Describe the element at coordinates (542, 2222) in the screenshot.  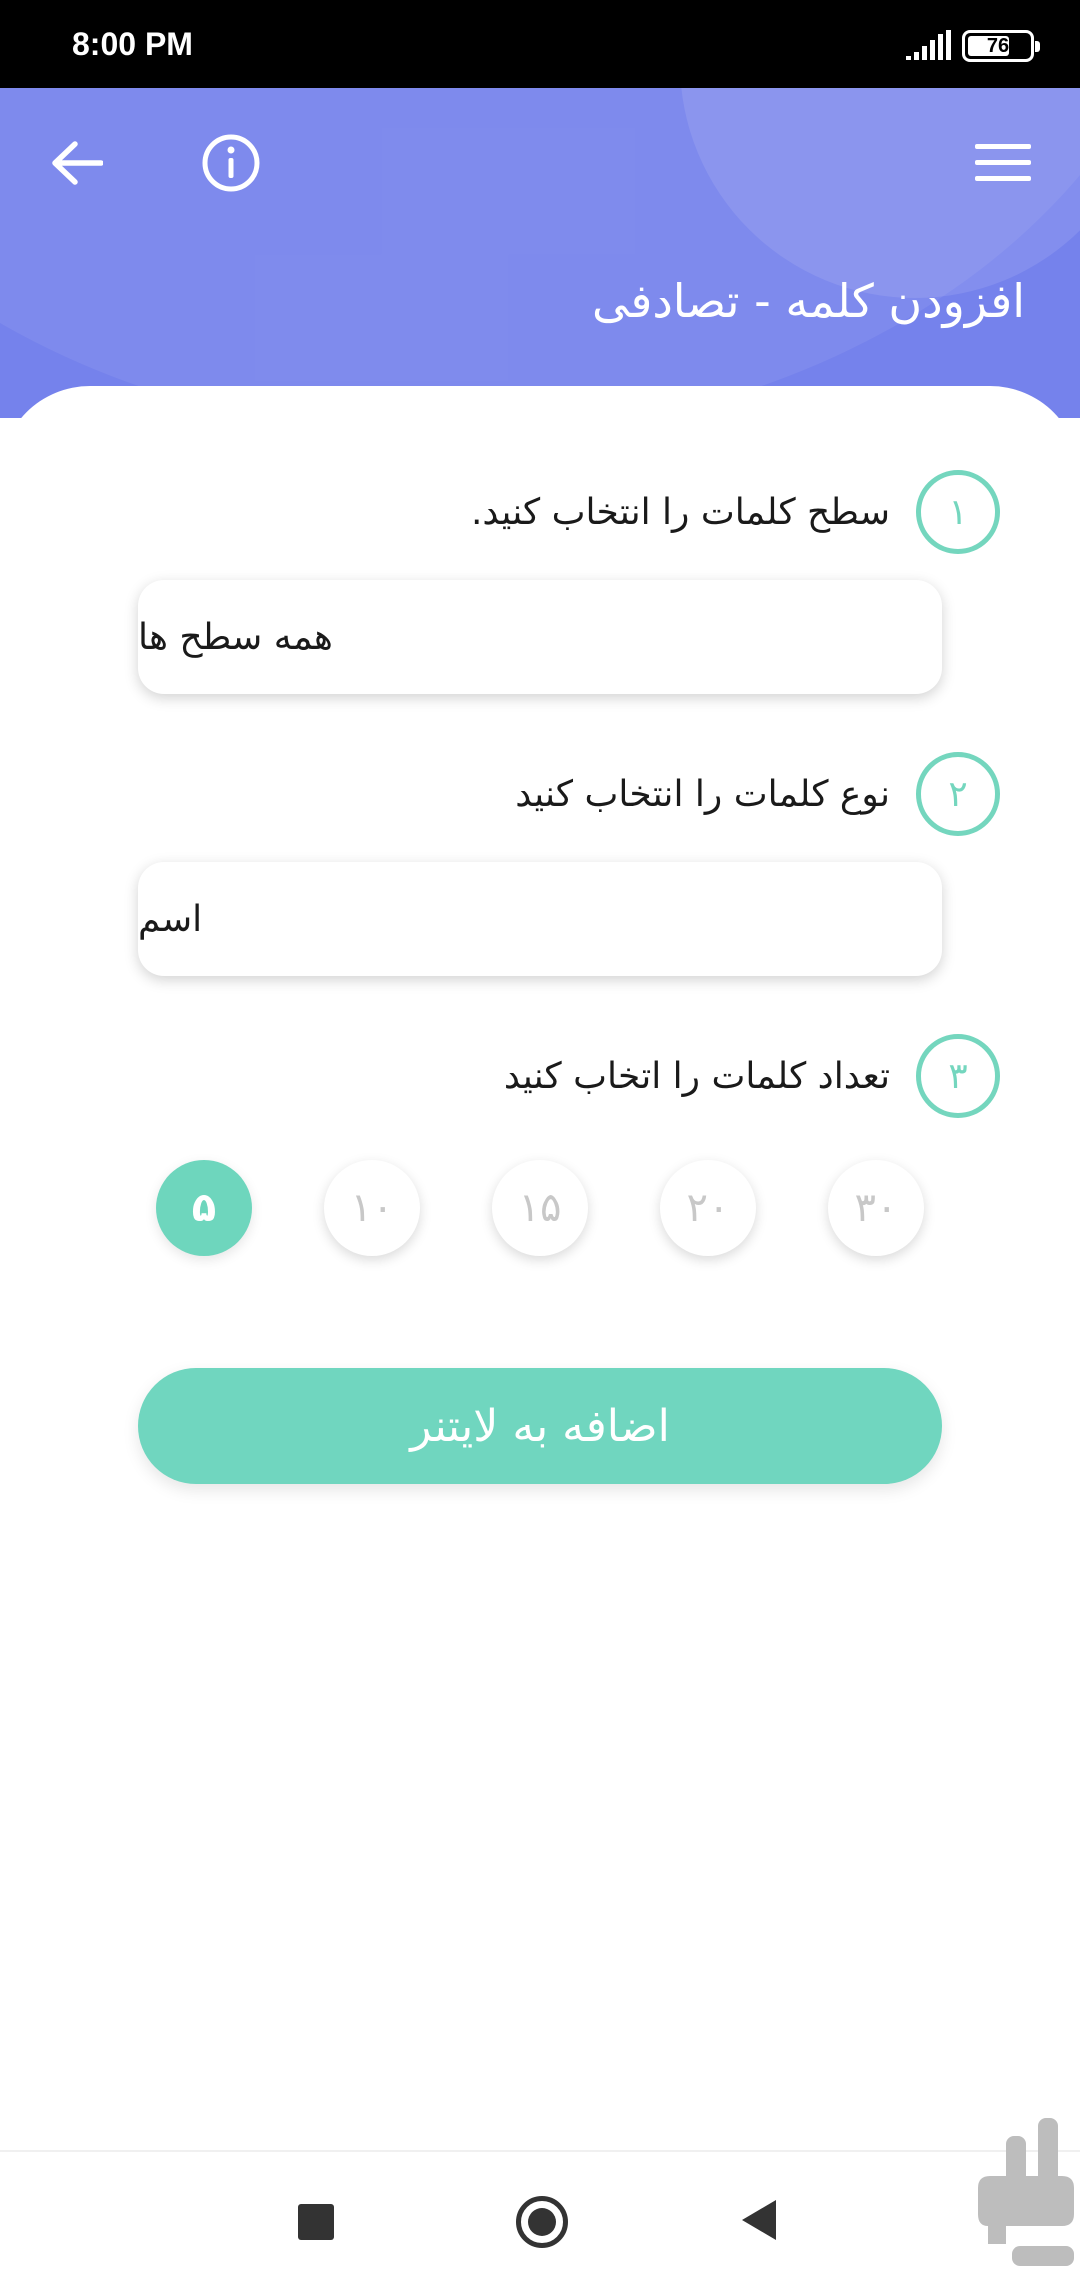
I see `home-icon` at that location.